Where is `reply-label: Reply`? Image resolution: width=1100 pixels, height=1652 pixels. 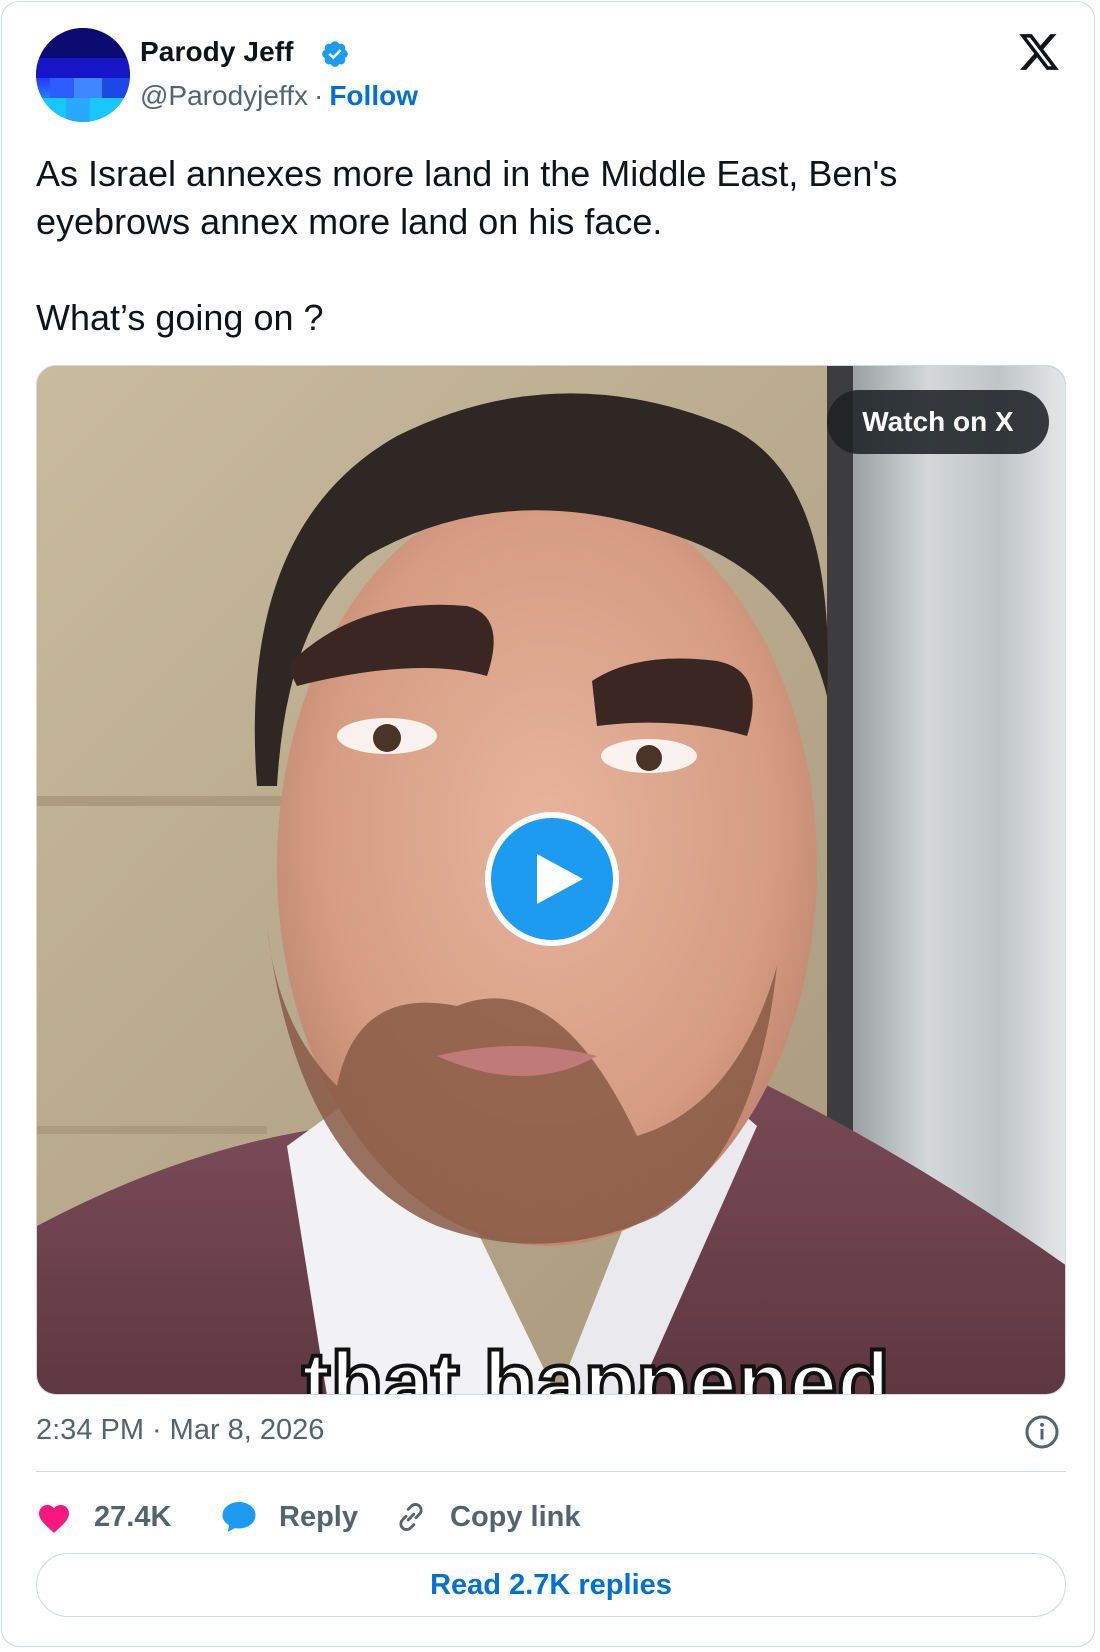
reply-label: Reply is located at coordinates (318, 1516).